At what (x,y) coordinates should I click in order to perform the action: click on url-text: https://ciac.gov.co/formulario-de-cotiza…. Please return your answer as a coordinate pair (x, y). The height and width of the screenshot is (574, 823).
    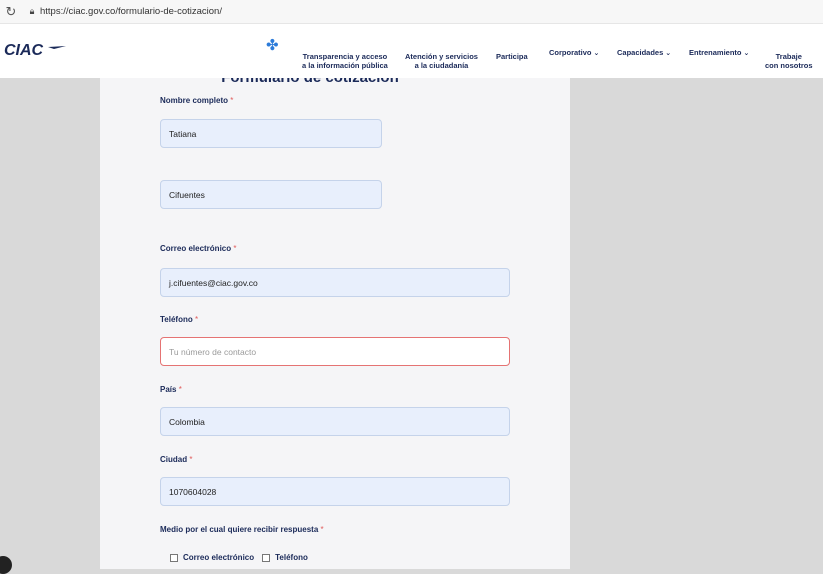
    Looking at the image, I should click on (131, 11).